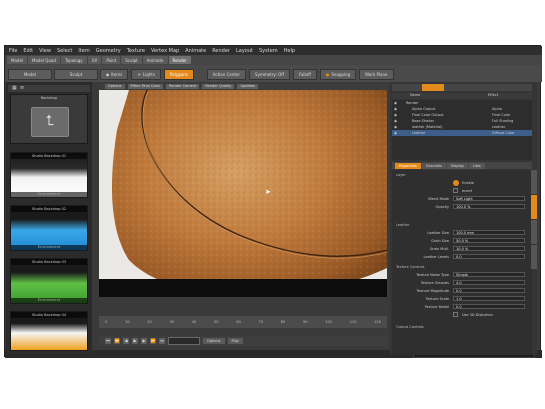 This screenshot has width=545, height=409. Describe the element at coordinates (17, 60) in the screenshot. I see `tab-model: Model` at that location.